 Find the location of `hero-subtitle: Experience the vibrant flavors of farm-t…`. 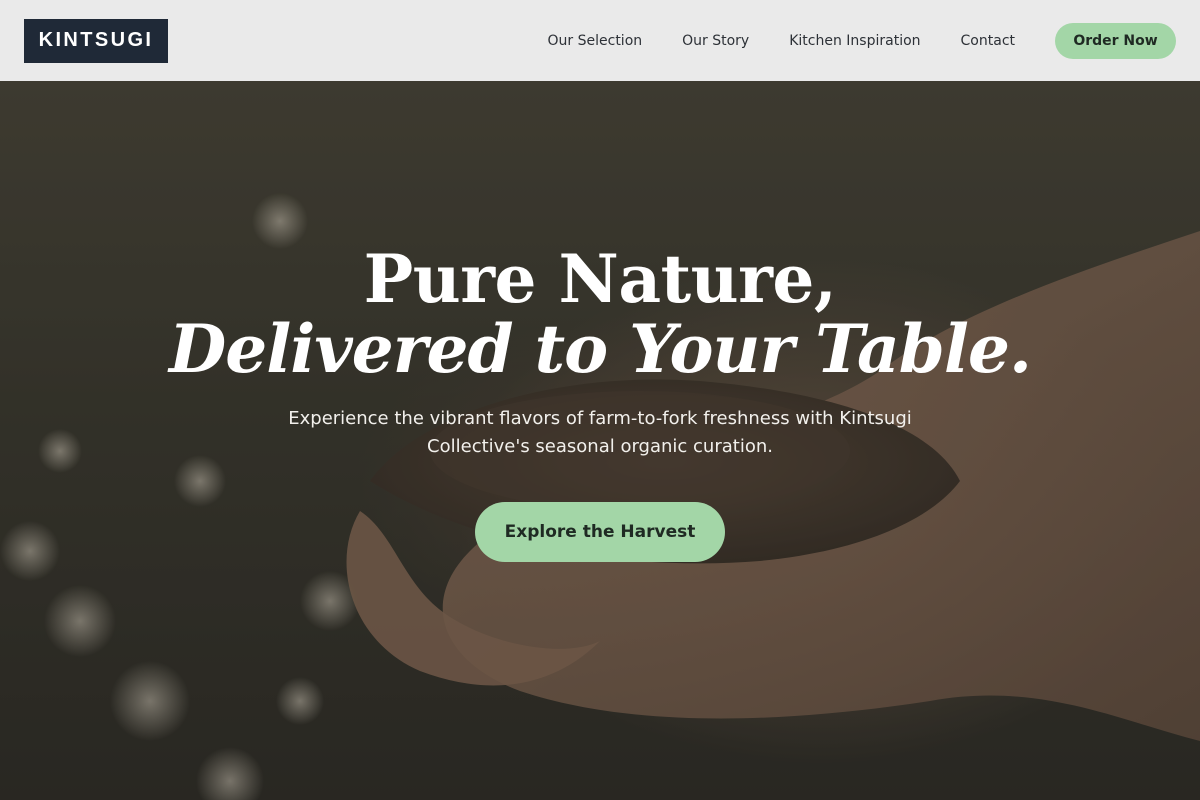

hero-subtitle: Experience the vibrant flavors of farm-t… is located at coordinates (600, 432).